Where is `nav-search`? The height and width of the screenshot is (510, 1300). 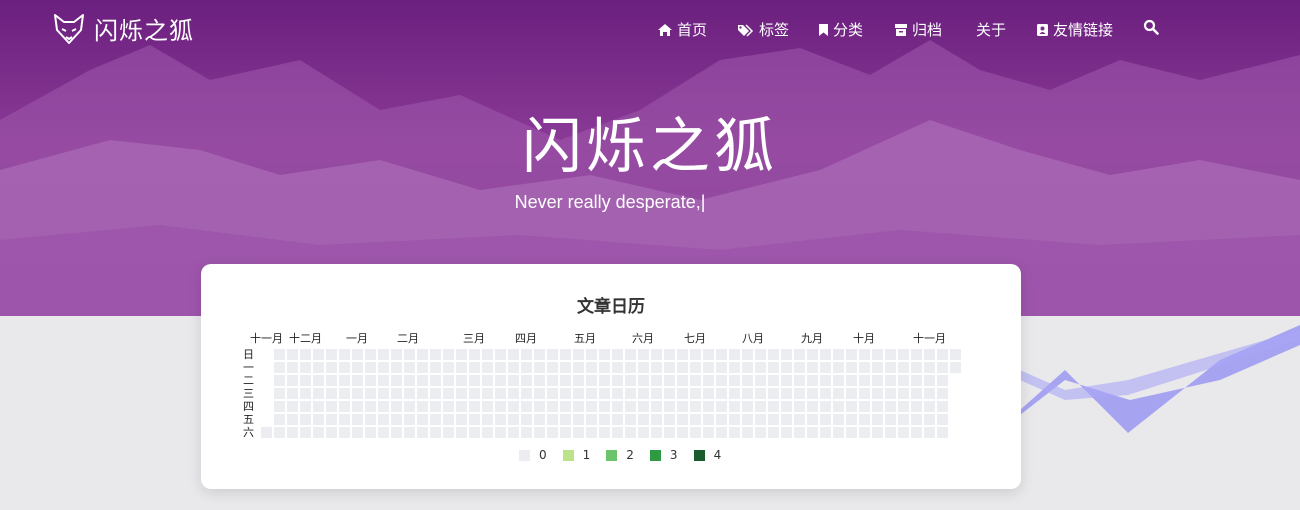
nav-search is located at coordinates (1151, 27).